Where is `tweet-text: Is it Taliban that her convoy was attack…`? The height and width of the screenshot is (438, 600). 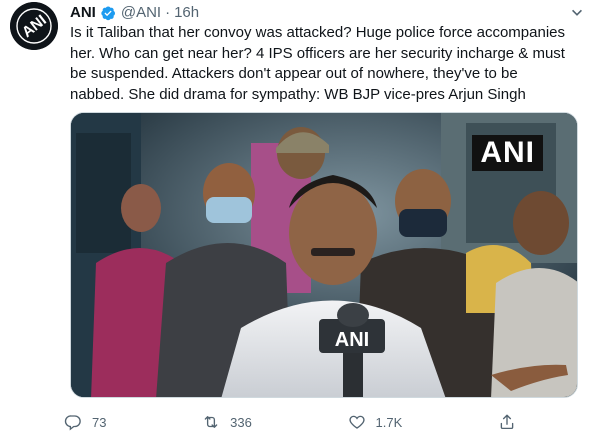 tweet-text: Is it Taliban that her convoy was attack… is located at coordinates (317, 63).